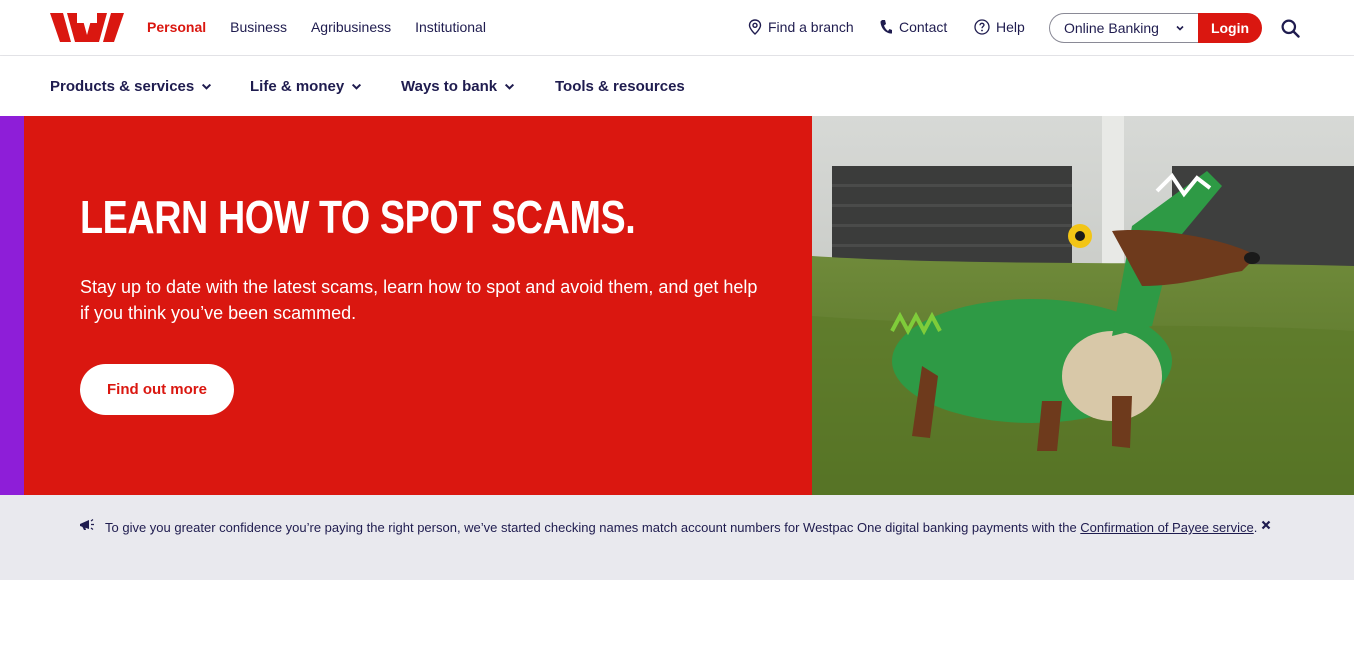 The image size is (1366, 651). What do you see at coordinates (87, 524) in the screenshot?
I see `megaphone-icon` at bounding box center [87, 524].